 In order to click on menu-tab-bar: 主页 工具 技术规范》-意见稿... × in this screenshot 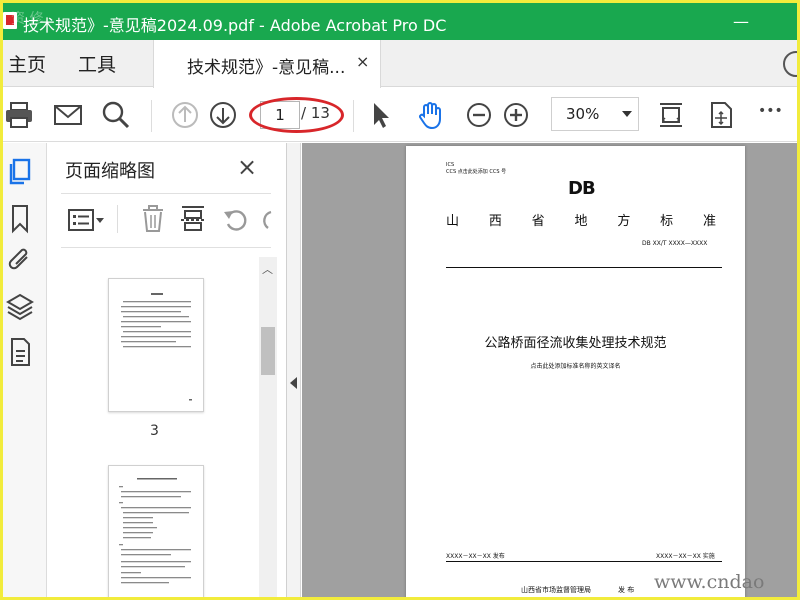, I will do `click(401, 64)`.